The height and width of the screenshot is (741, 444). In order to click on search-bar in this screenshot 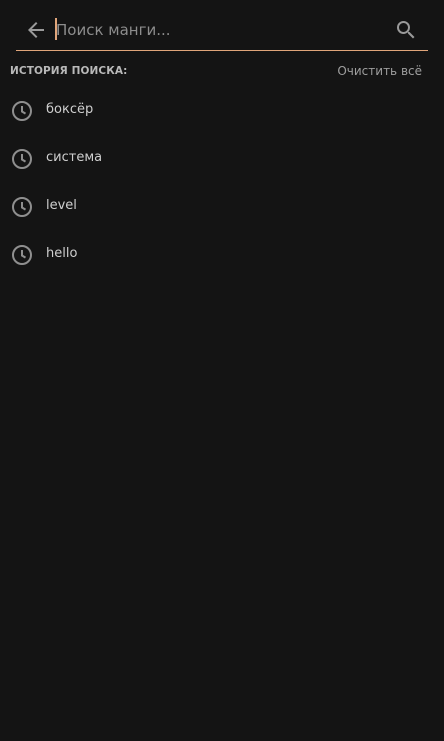, I will do `click(222, 30)`.